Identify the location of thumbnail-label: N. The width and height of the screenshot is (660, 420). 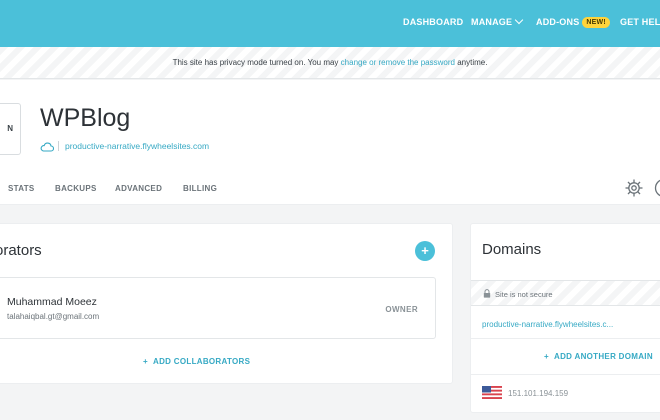
(10, 128).